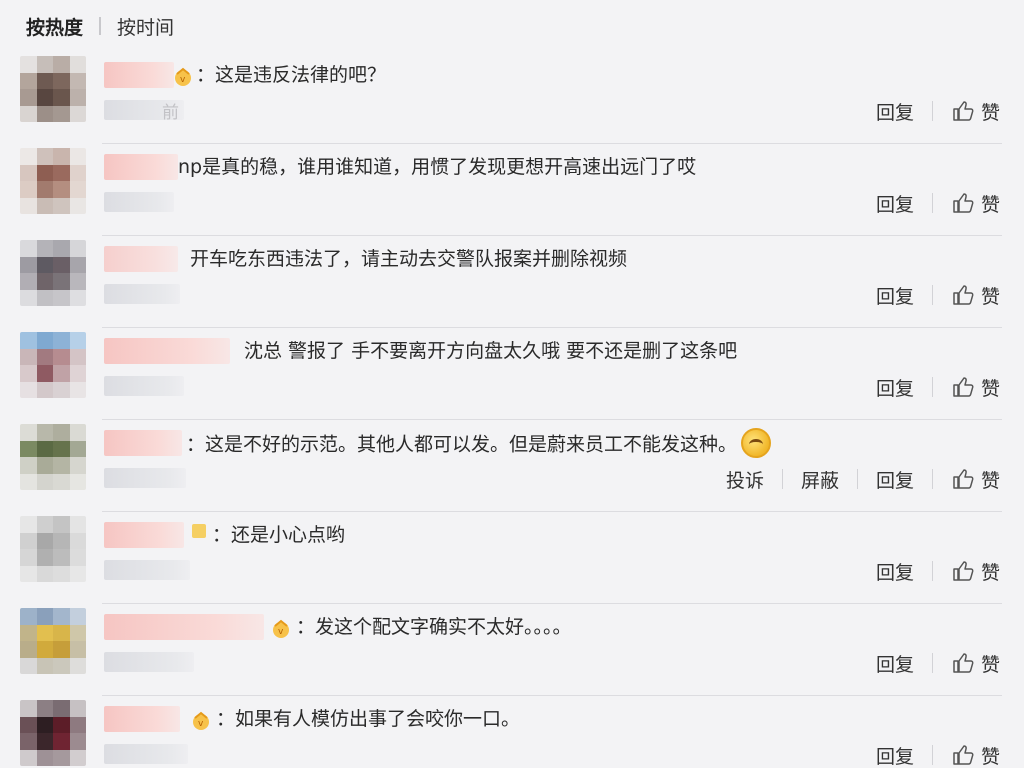  I want to click on comment-item: 沈总 警报了 手不要离开方向盘太久哦 要不还是删了这条吧 回复 赞, so click(512, 374).